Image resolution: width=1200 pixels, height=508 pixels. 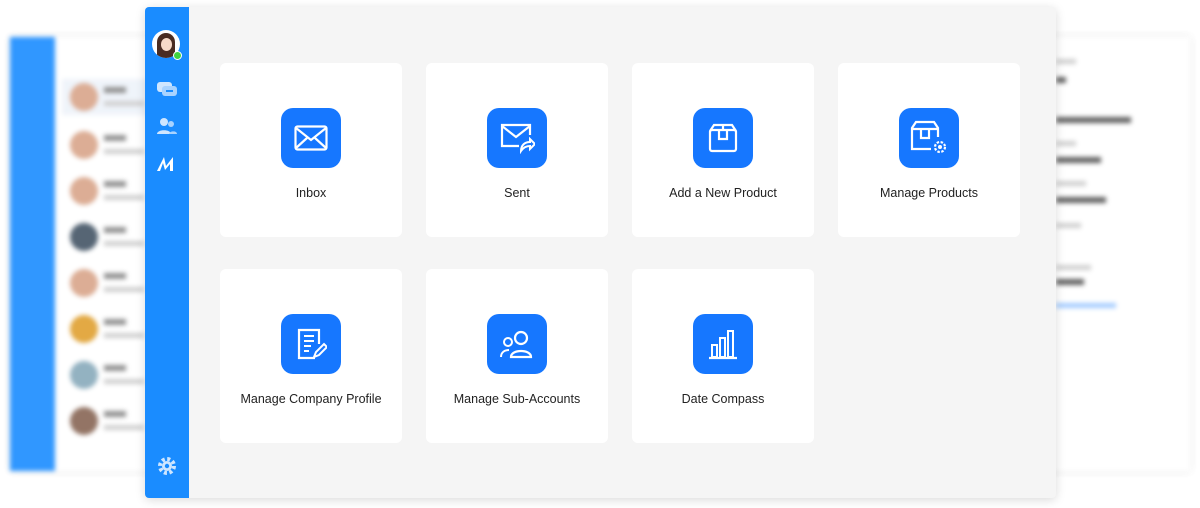 I want to click on envelope-send-icon, so click(x=517, y=138).